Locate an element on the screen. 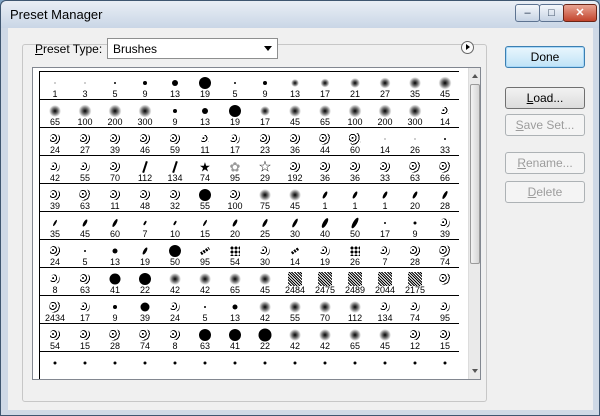  brush-preset-cell: 35 is located at coordinates (55, 225).